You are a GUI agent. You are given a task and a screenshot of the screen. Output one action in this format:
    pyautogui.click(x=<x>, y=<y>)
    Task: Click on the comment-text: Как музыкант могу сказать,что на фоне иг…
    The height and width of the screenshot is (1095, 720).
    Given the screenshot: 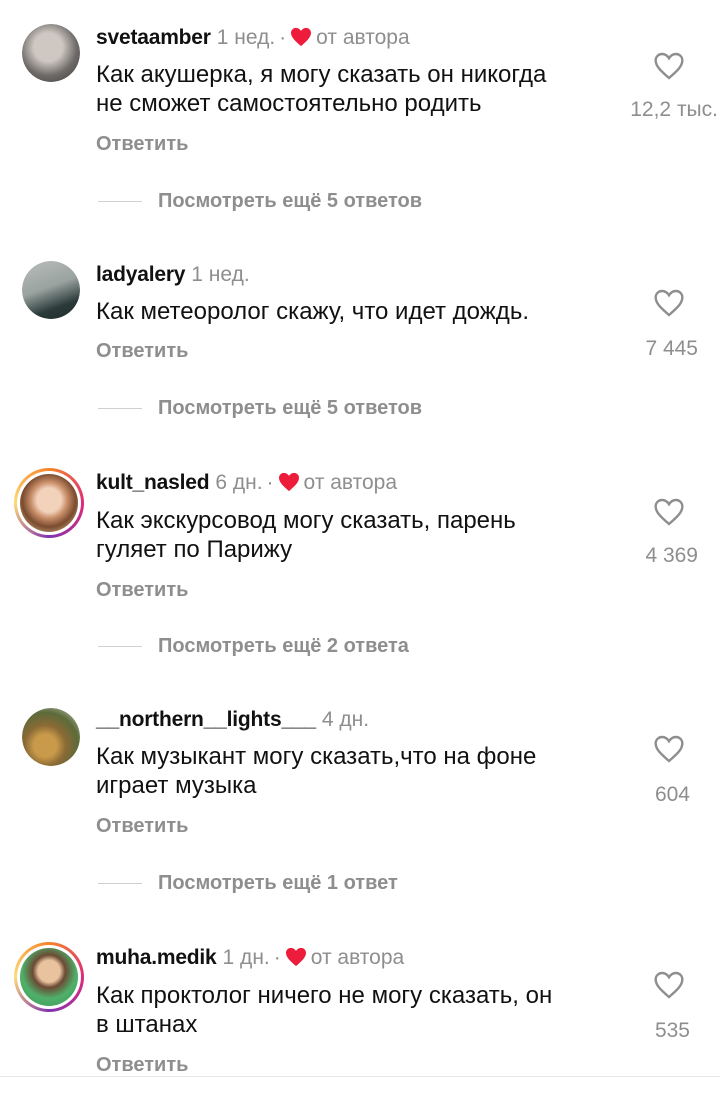 What is the action you would take?
    pyautogui.click(x=356, y=771)
    